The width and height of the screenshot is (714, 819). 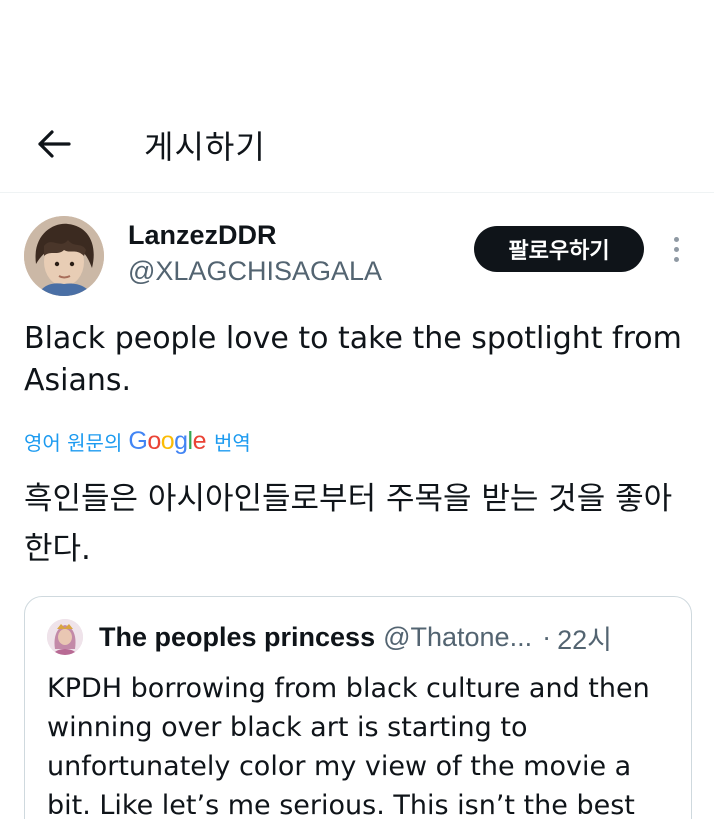 I want to click on translated-text: 흑인들은 아시아인들로부터 주목을 받는 것을 좋아한다., so click(x=348, y=524).